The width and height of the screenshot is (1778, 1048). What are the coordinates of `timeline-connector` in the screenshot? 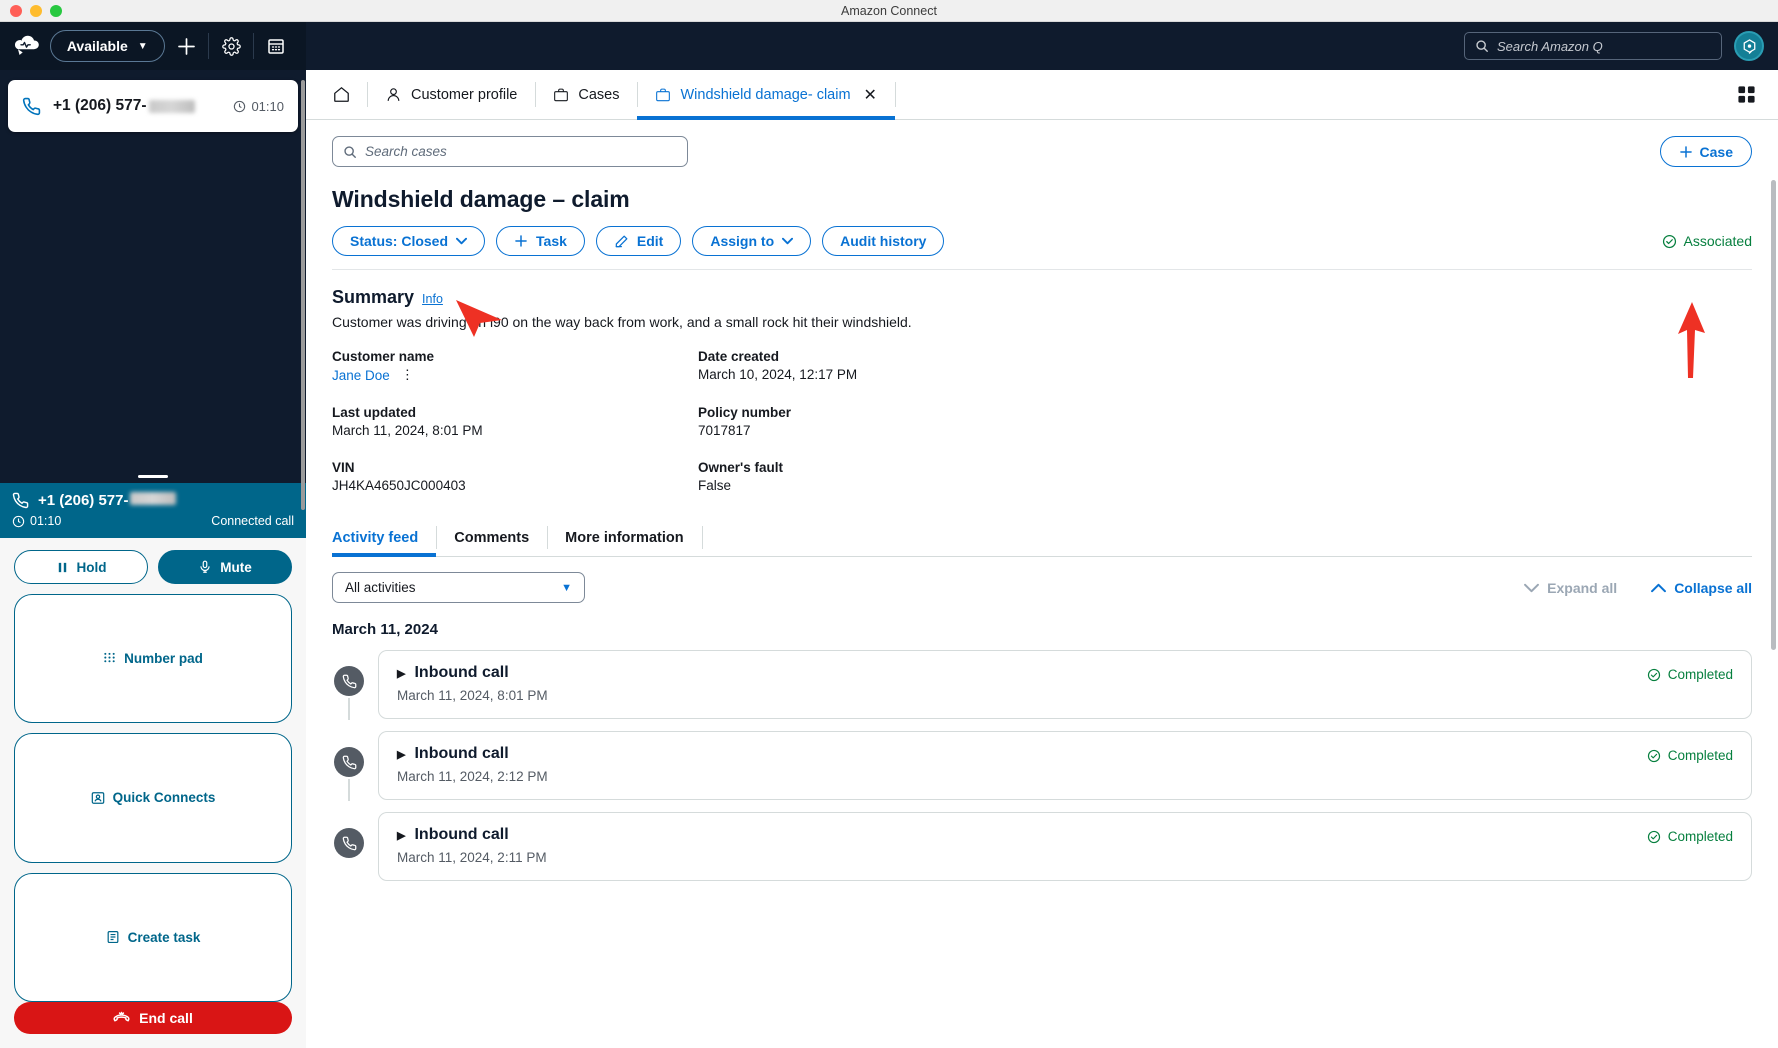 It's located at (349, 790).